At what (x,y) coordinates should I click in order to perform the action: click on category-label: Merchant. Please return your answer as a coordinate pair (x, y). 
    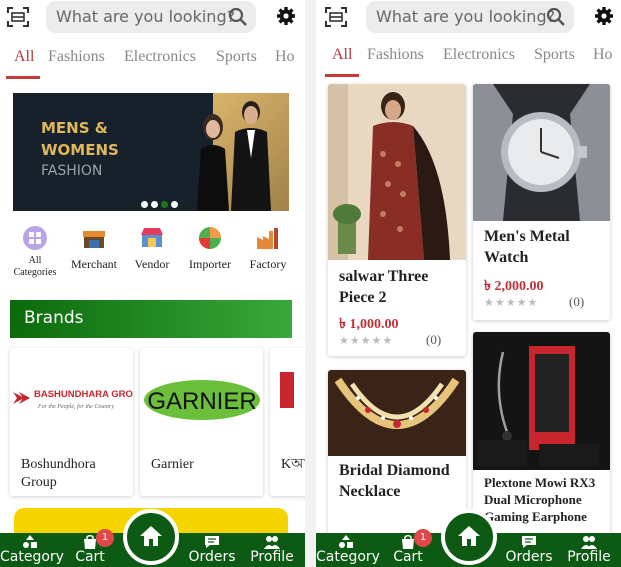
    Looking at the image, I should click on (94, 264).